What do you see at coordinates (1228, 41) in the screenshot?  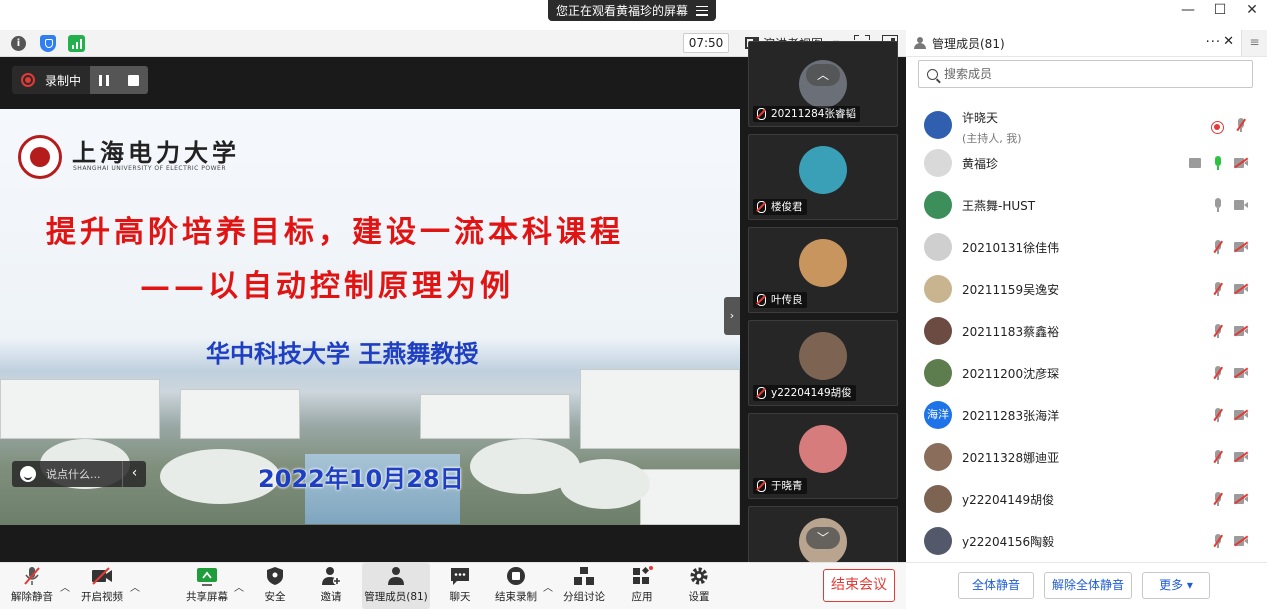 I see `close-panel-icon: ✕` at bounding box center [1228, 41].